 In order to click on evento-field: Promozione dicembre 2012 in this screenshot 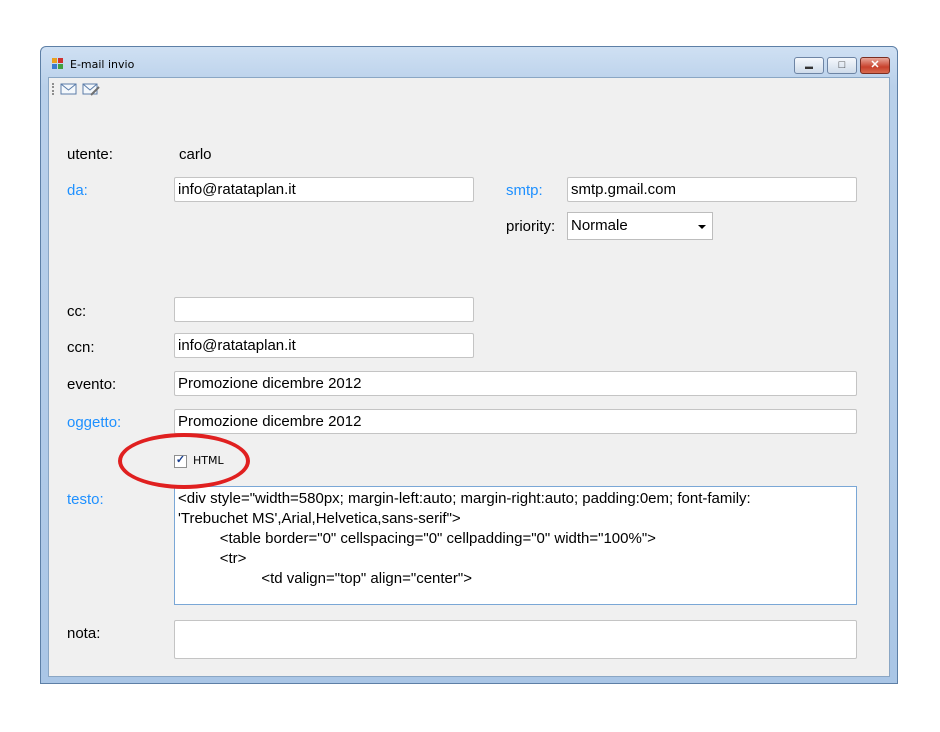, I will do `click(515, 383)`.